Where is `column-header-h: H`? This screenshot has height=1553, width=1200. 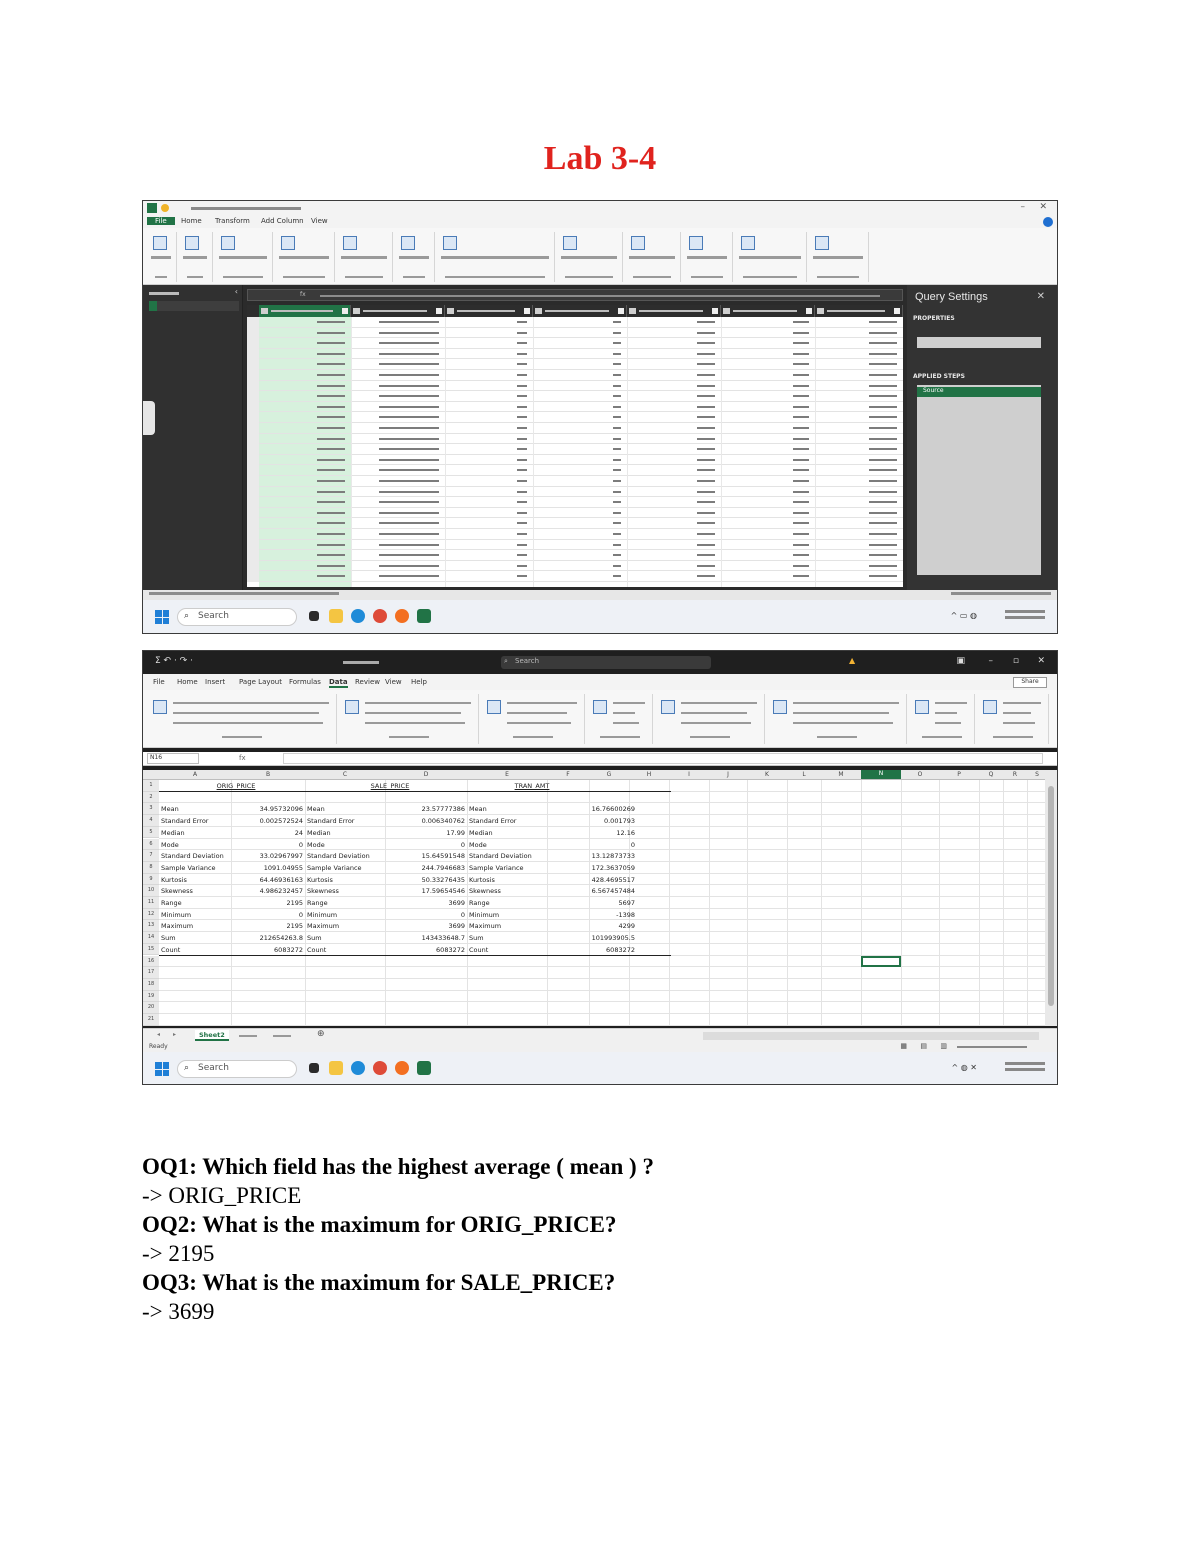 column-header-h: H is located at coordinates (649, 774).